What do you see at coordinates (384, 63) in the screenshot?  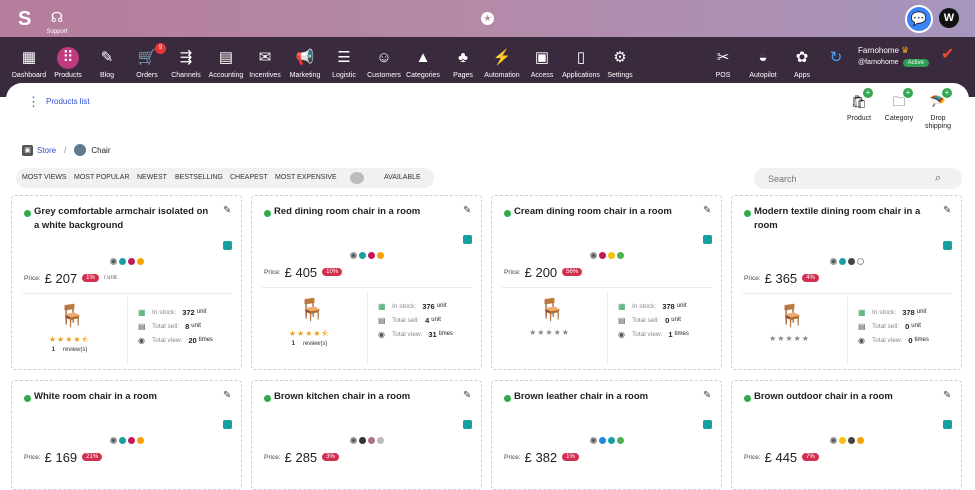 I see `nav-item-customers: ☺ Customers` at bounding box center [384, 63].